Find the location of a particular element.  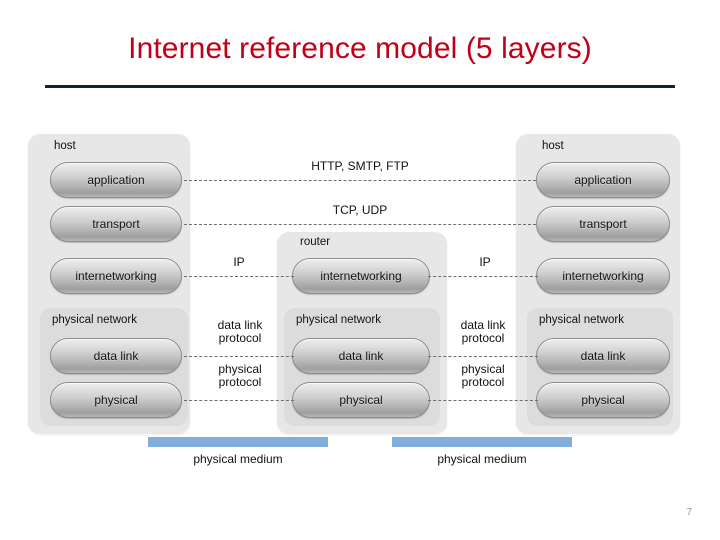

dashed-link-physical-left is located at coordinates (239, 400).